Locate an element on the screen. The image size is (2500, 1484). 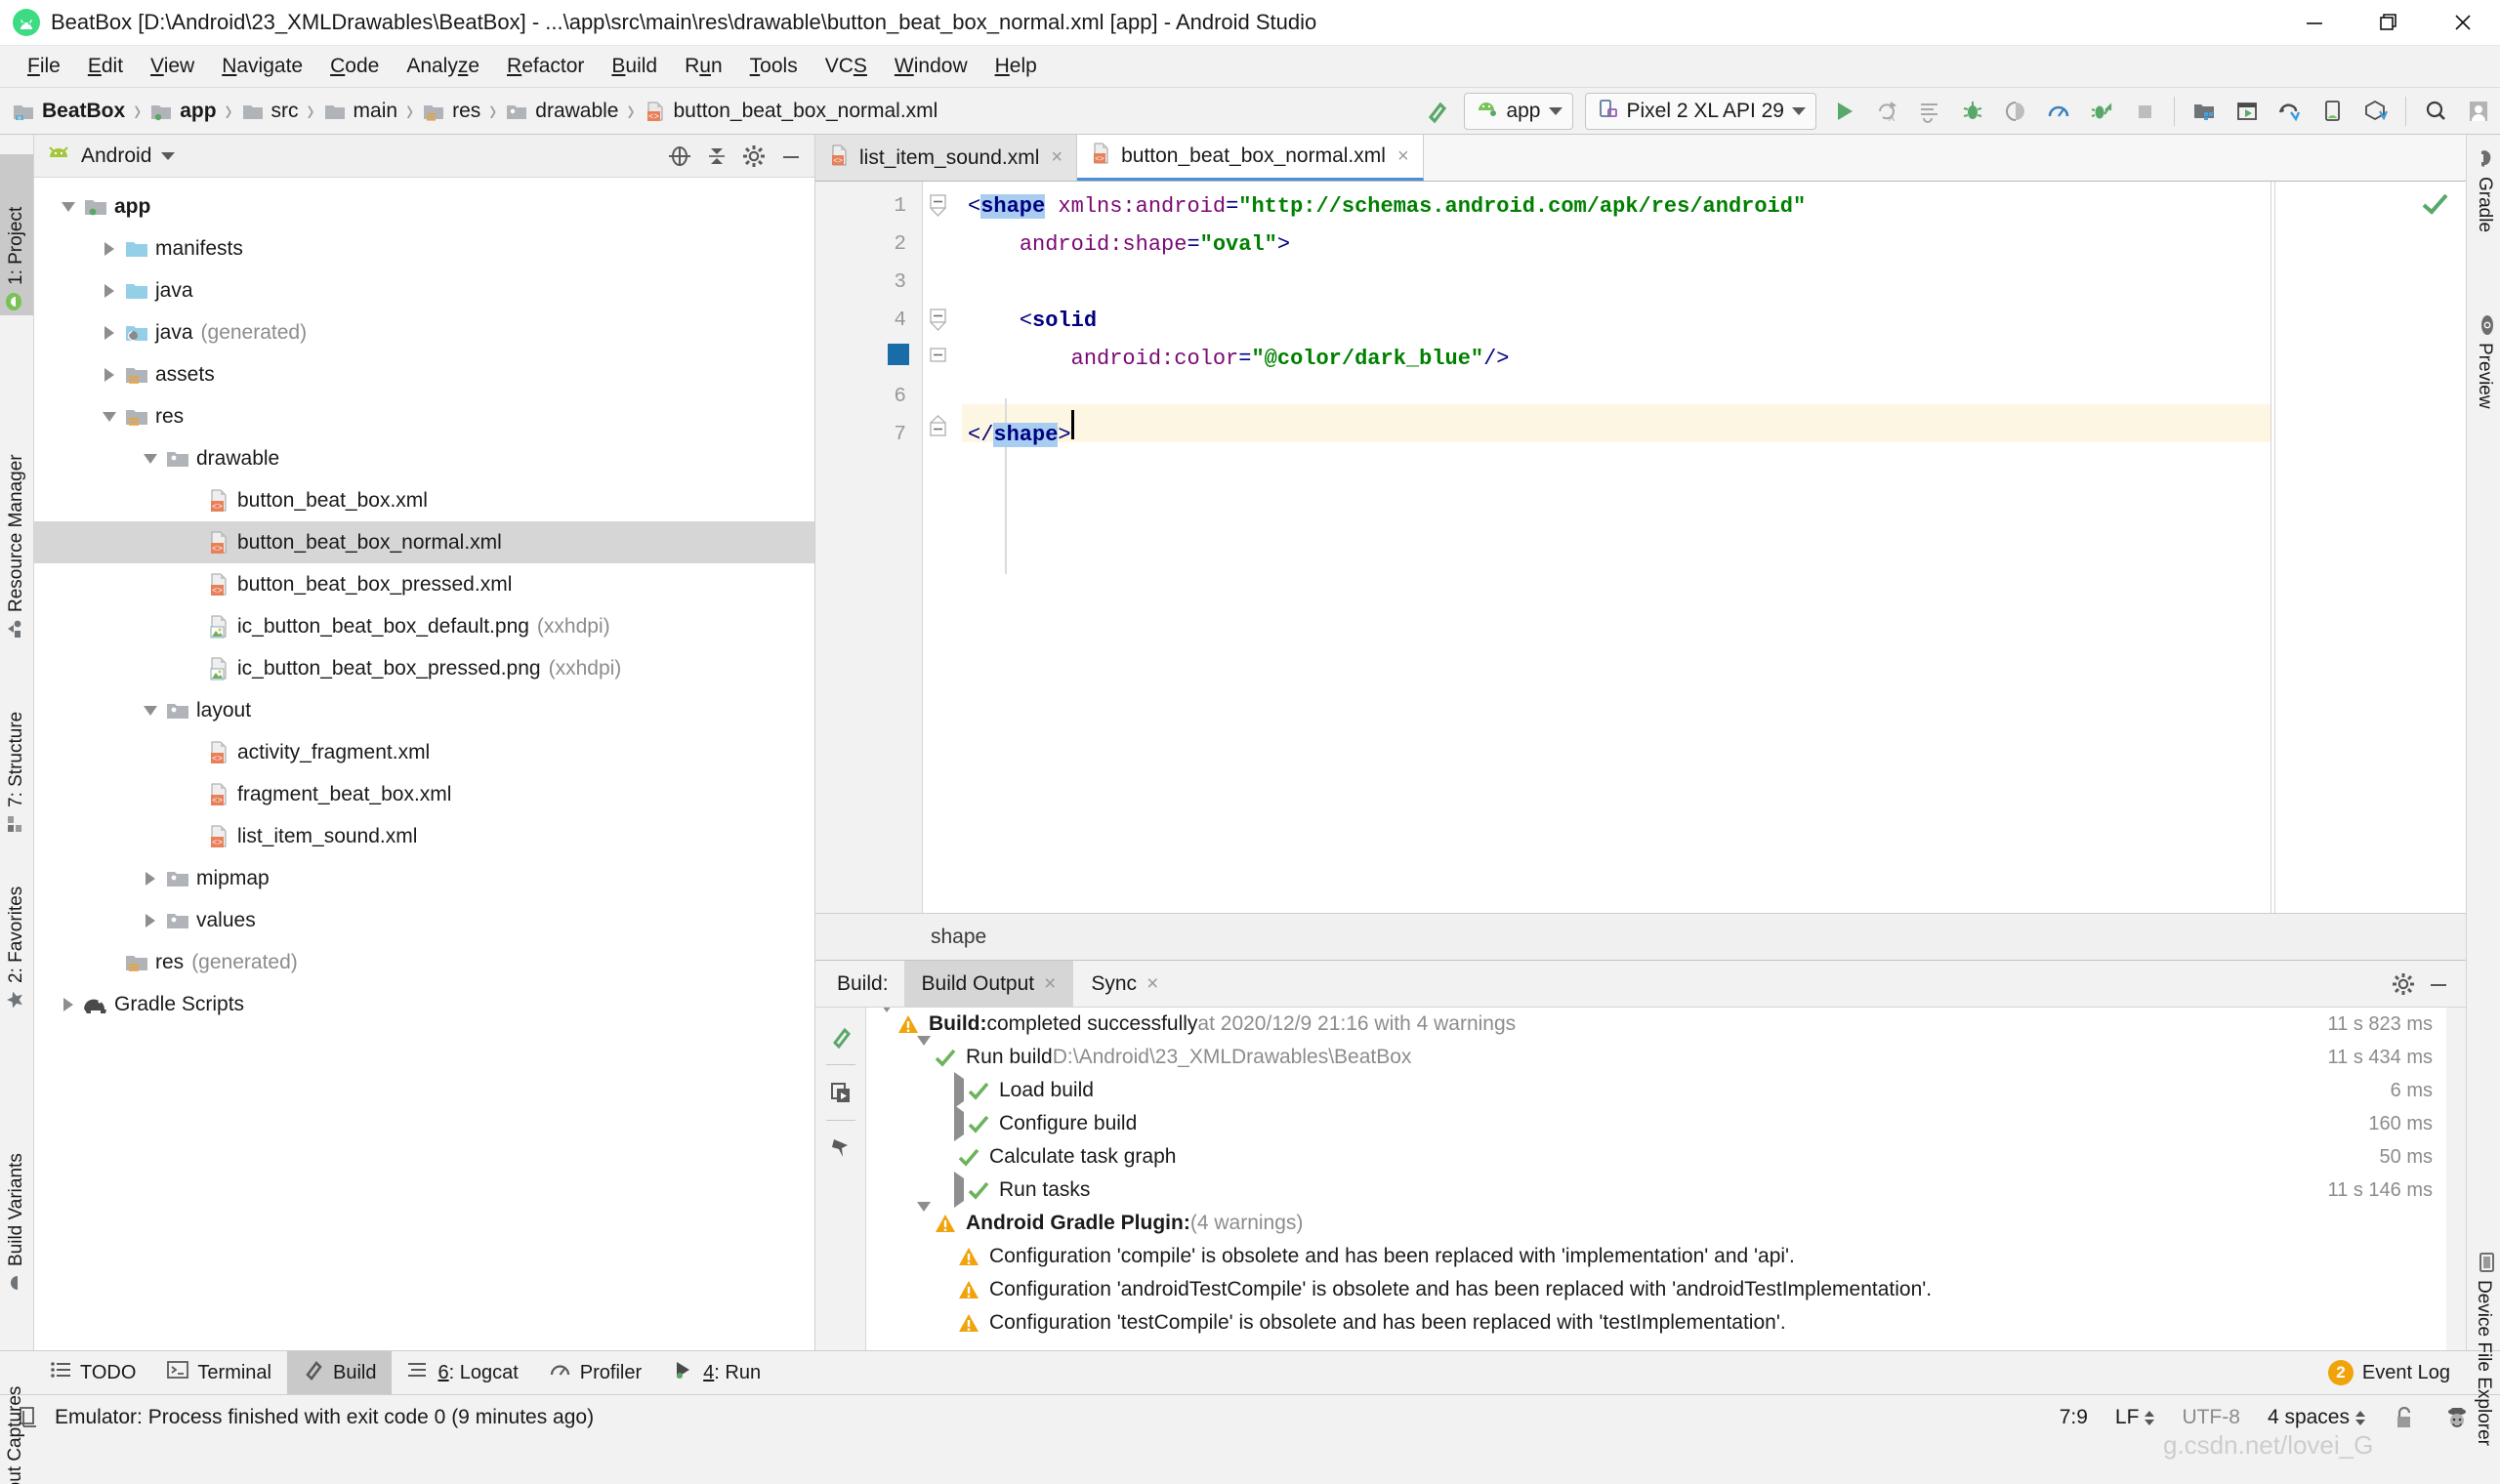
sidebar-item-project: 1: Project is located at coordinates (16, 235).